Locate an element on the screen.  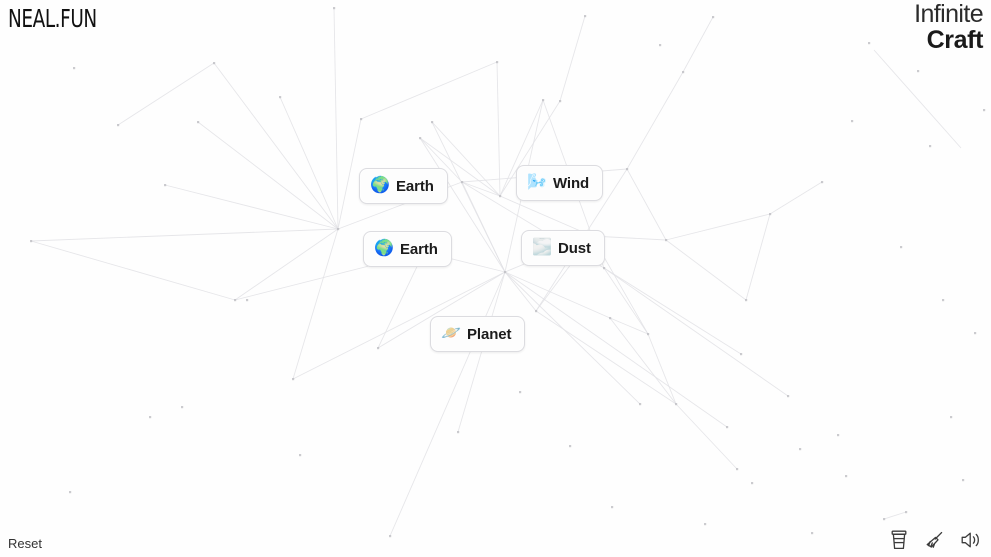
fog-emoji: 🌫️ is located at coordinates (542, 247).